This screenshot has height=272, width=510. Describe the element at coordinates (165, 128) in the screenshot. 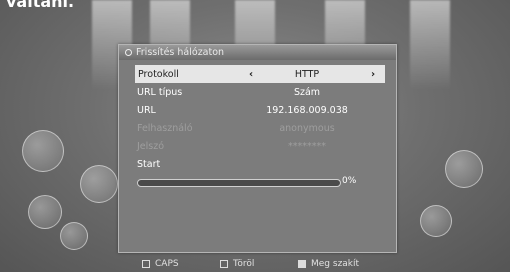

I see `username-label: Felhasználó` at that location.